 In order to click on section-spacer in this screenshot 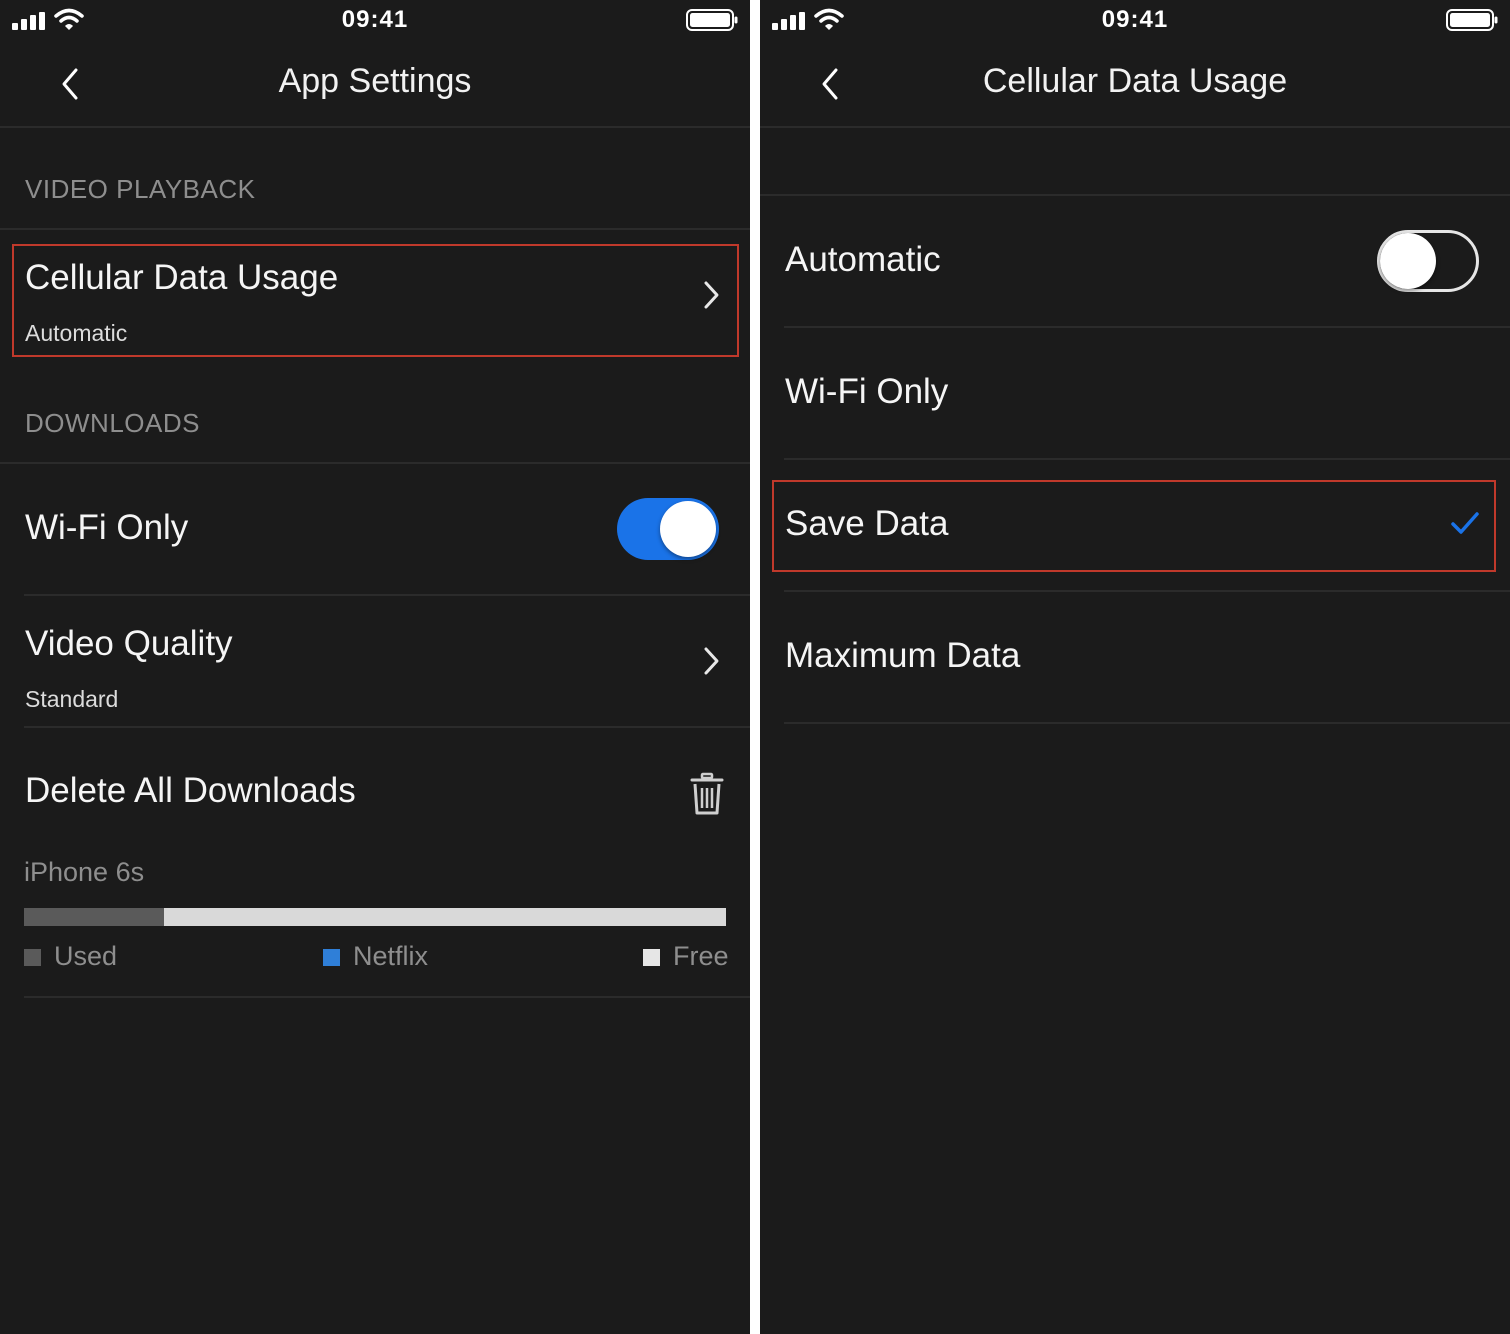, I will do `click(1135, 162)`.